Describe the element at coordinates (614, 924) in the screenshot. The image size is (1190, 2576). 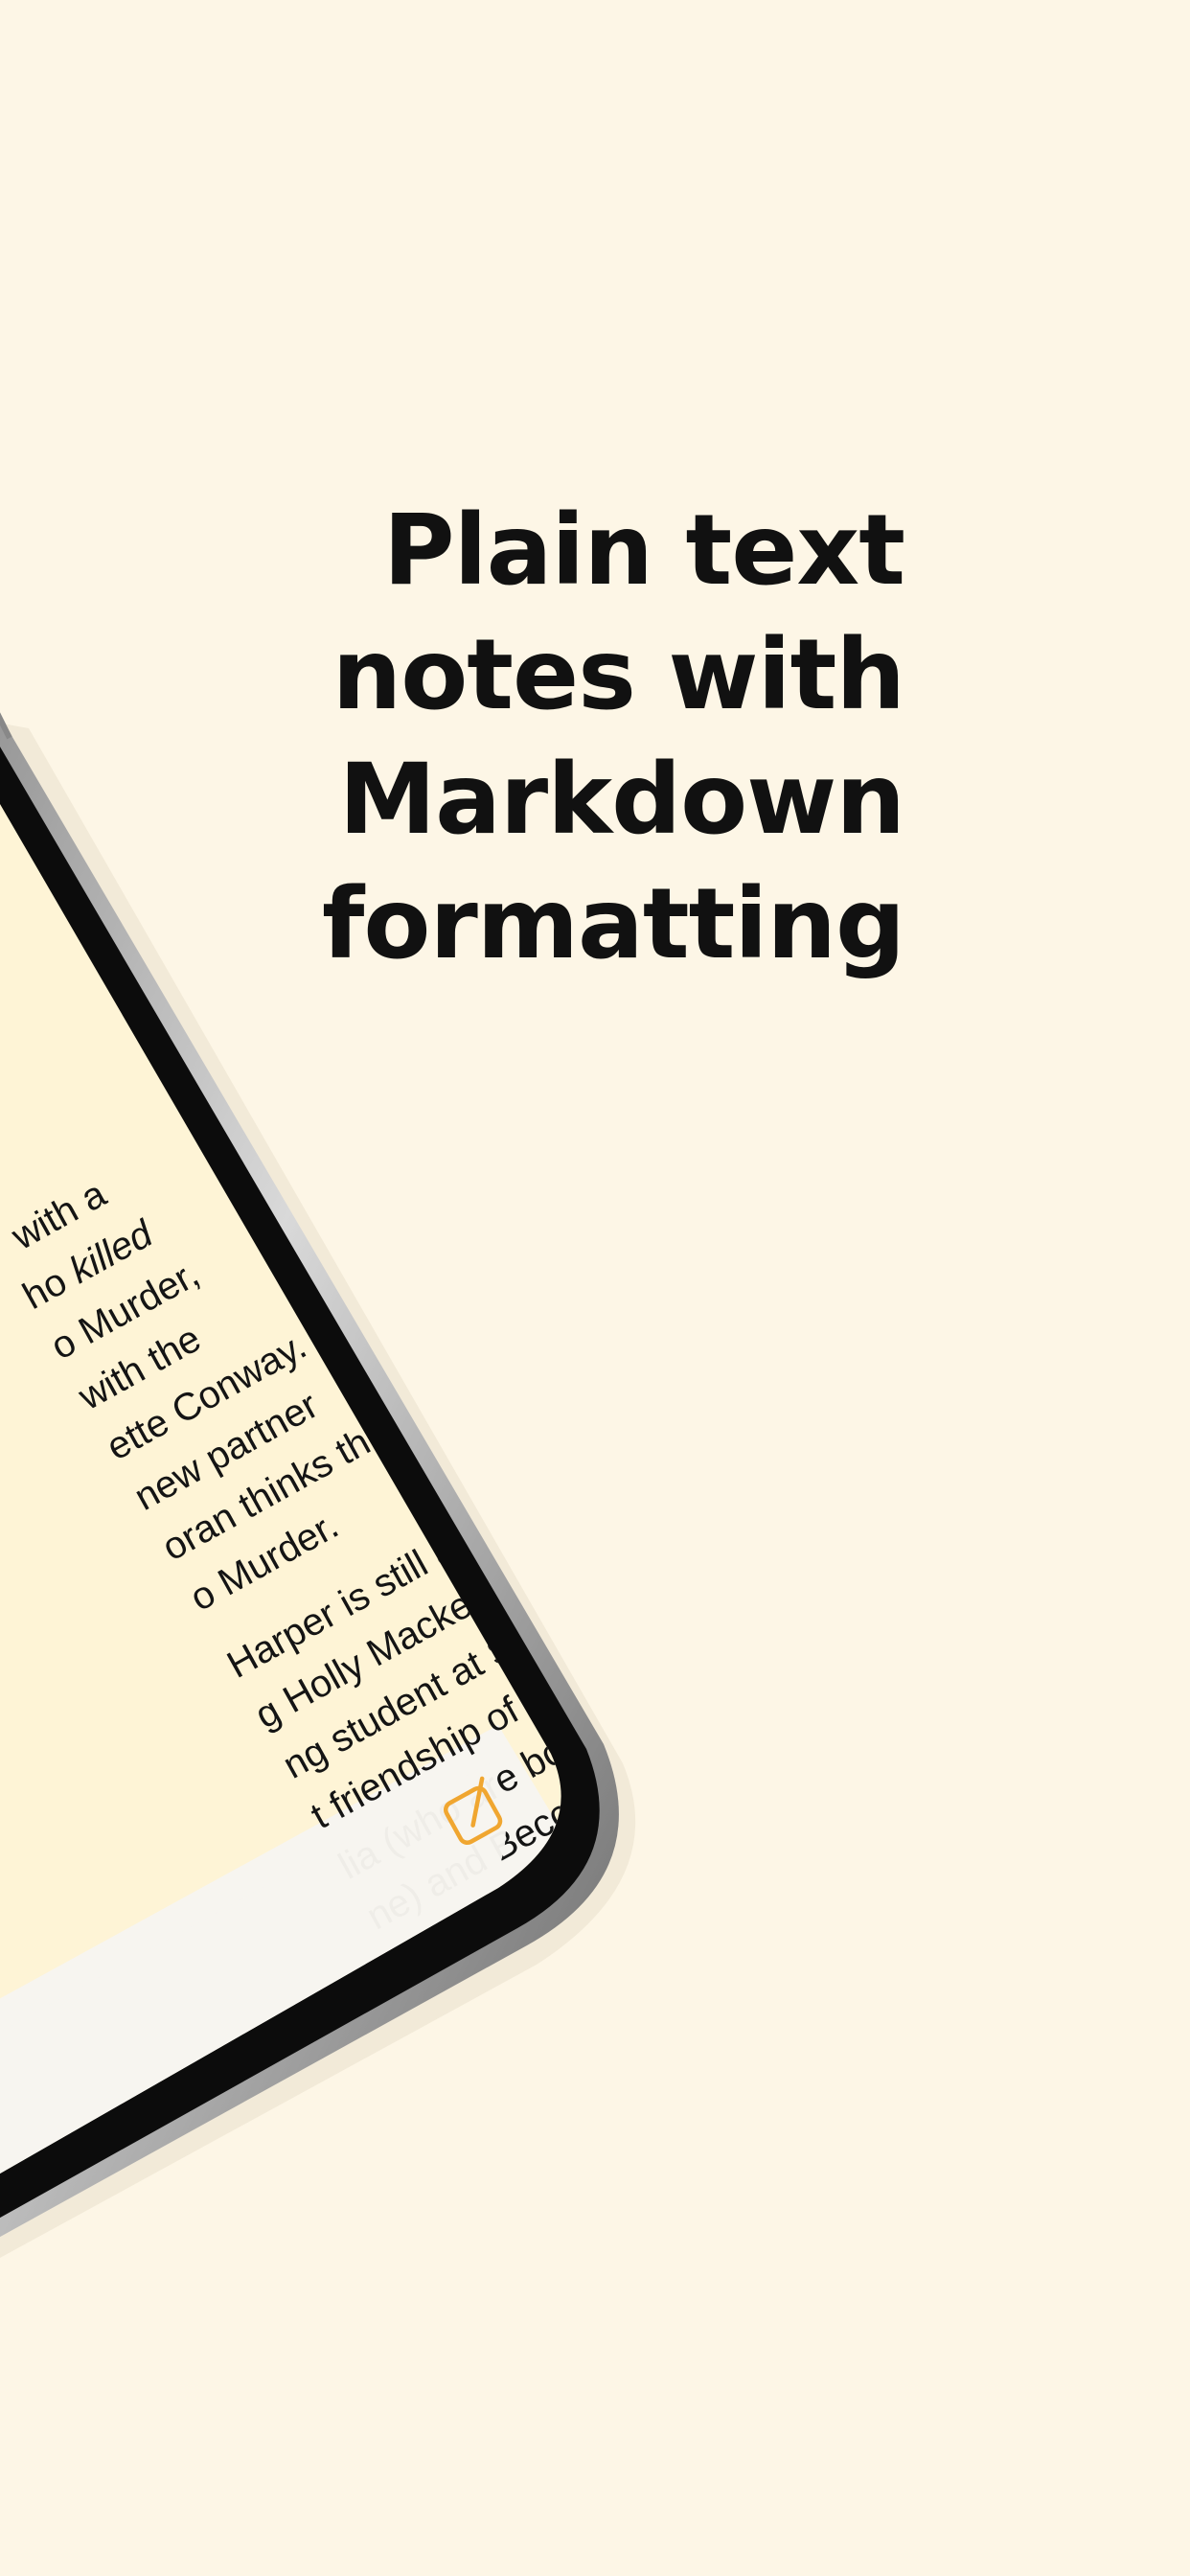
I see `headline-line: formatting` at that location.